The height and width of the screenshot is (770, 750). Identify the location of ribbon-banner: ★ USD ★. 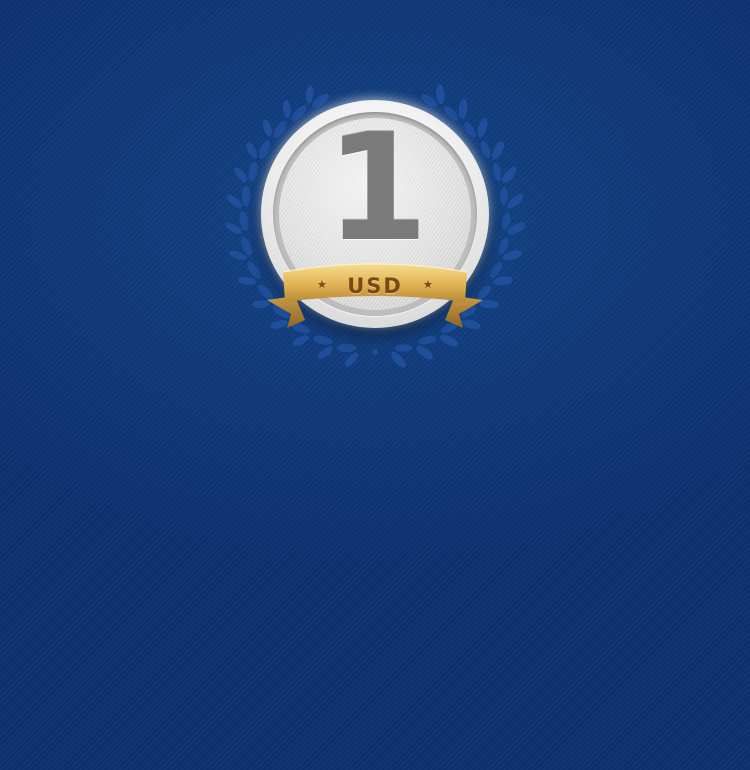
(375, 298).